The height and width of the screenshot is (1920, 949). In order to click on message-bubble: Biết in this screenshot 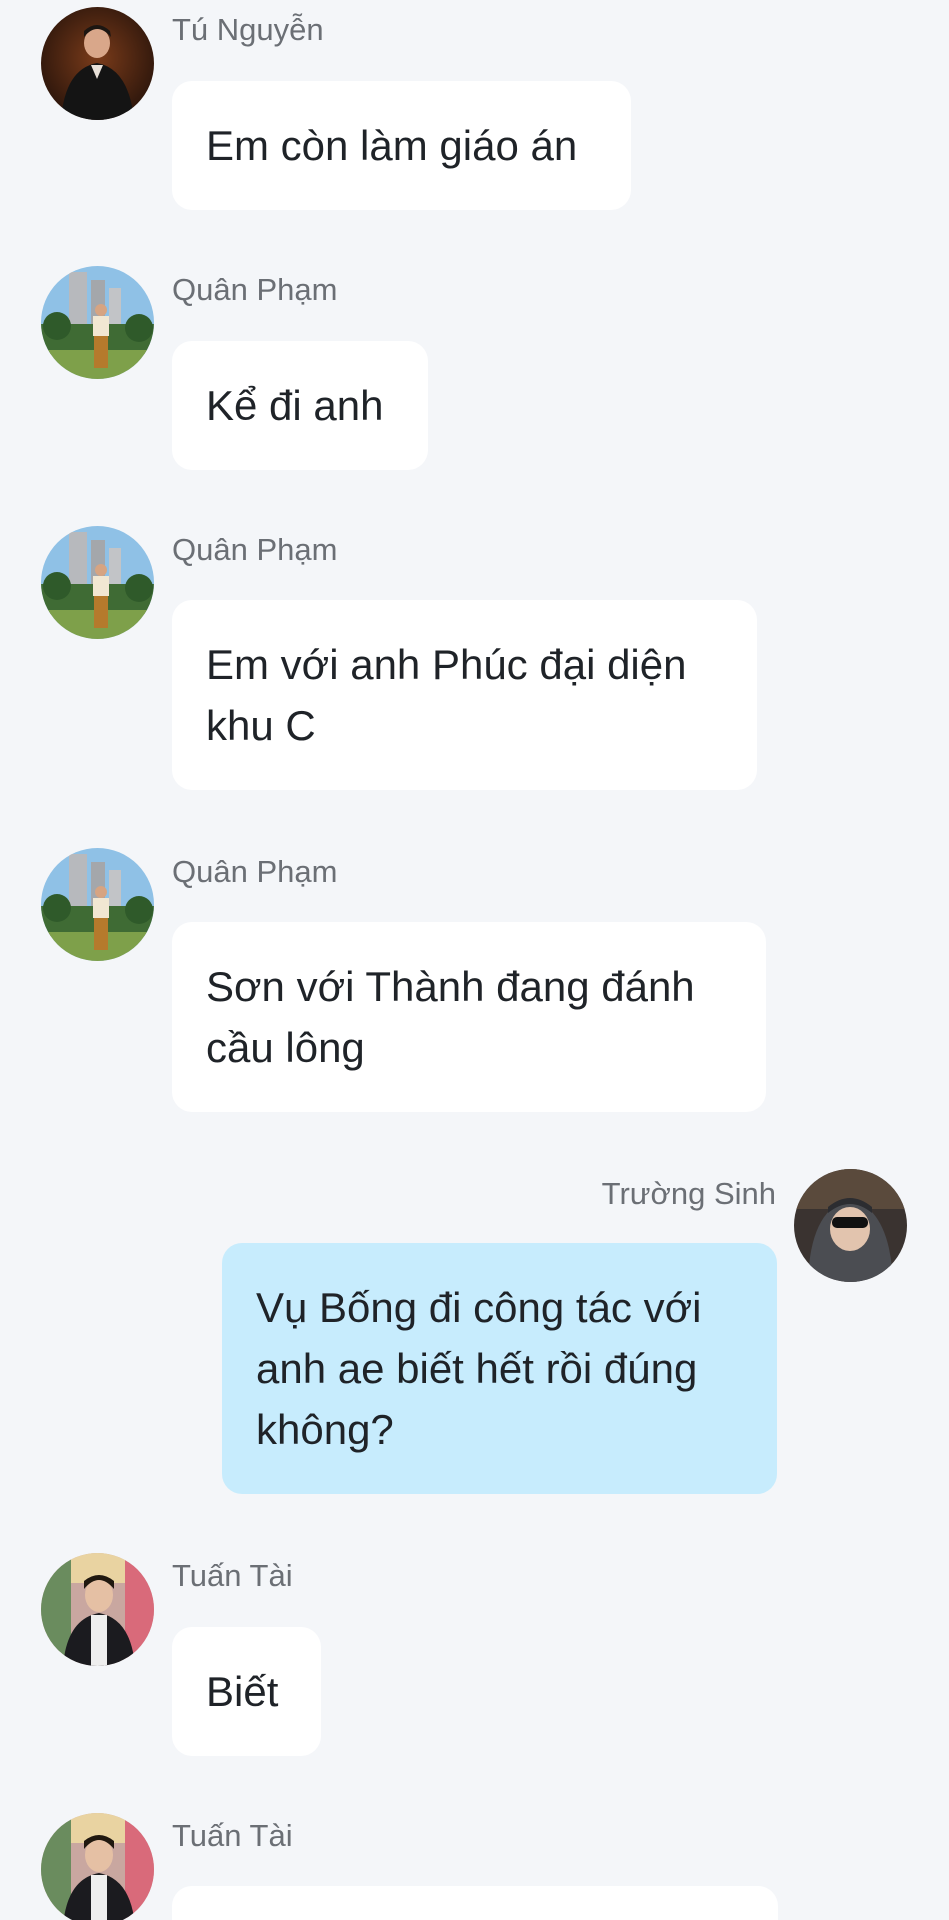, I will do `click(246, 1691)`.